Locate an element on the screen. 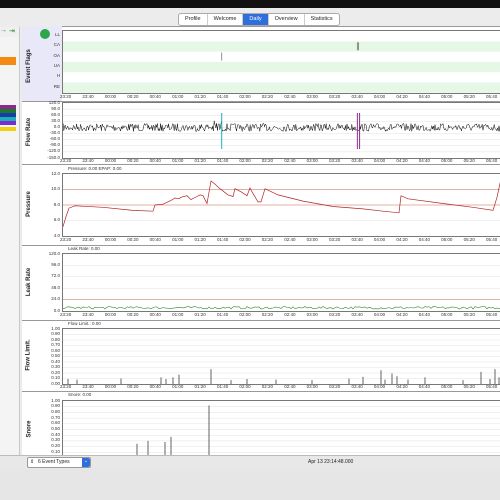  event-types-dropdown: ⇕ 6 Event Types ⌄ is located at coordinates (59, 462).